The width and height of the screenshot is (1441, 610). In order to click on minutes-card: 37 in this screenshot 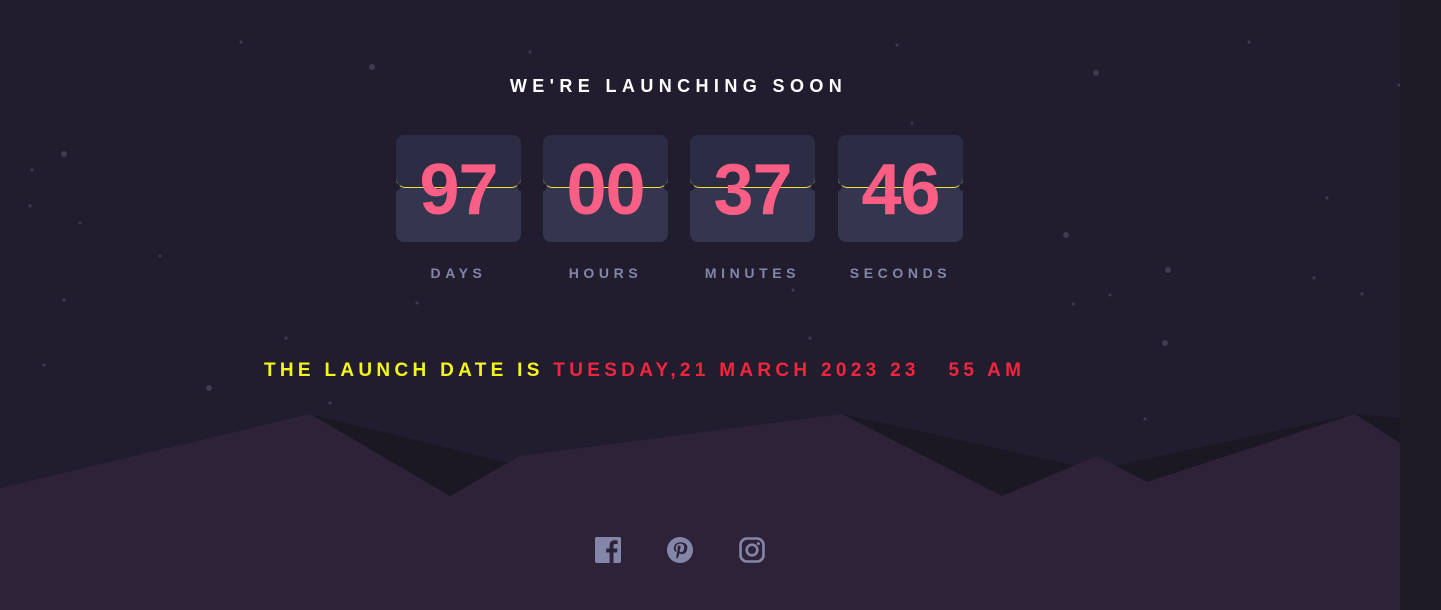, I will do `click(752, 188)`.